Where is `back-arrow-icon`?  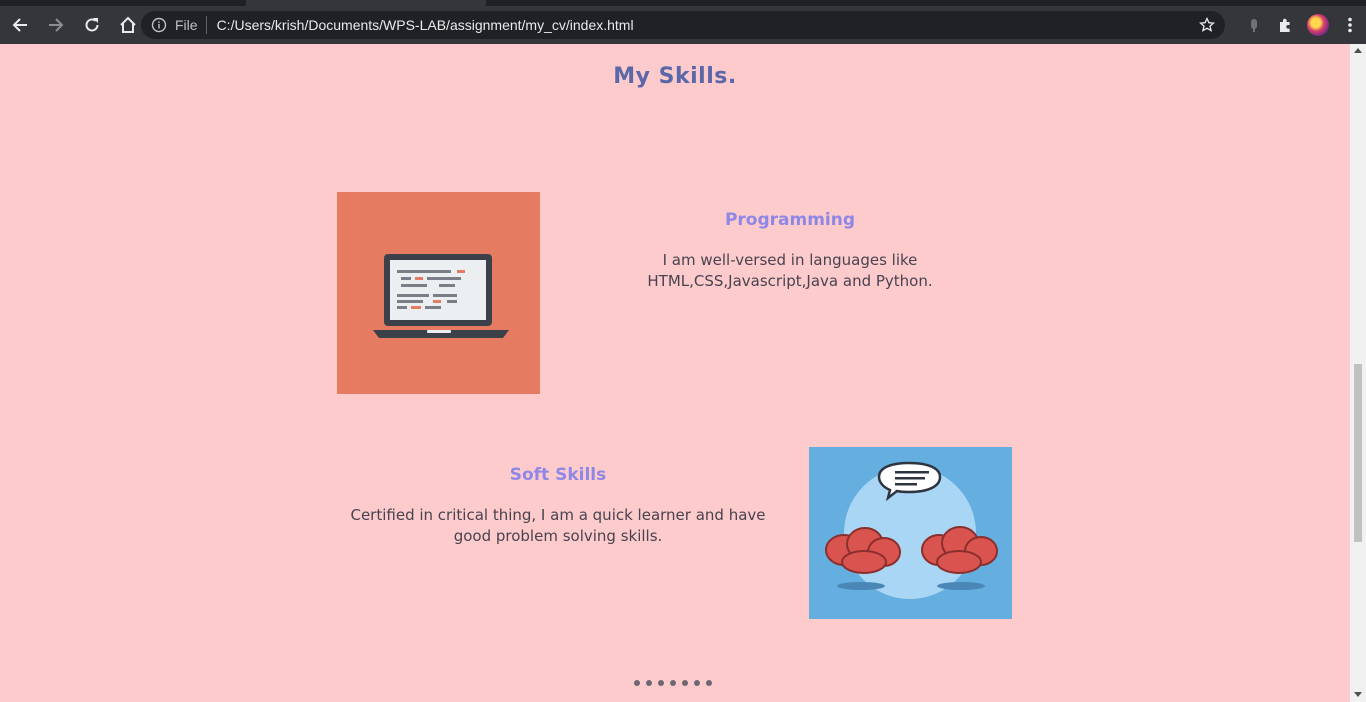
back-arrow-icon is located at coordinates (19, 25).